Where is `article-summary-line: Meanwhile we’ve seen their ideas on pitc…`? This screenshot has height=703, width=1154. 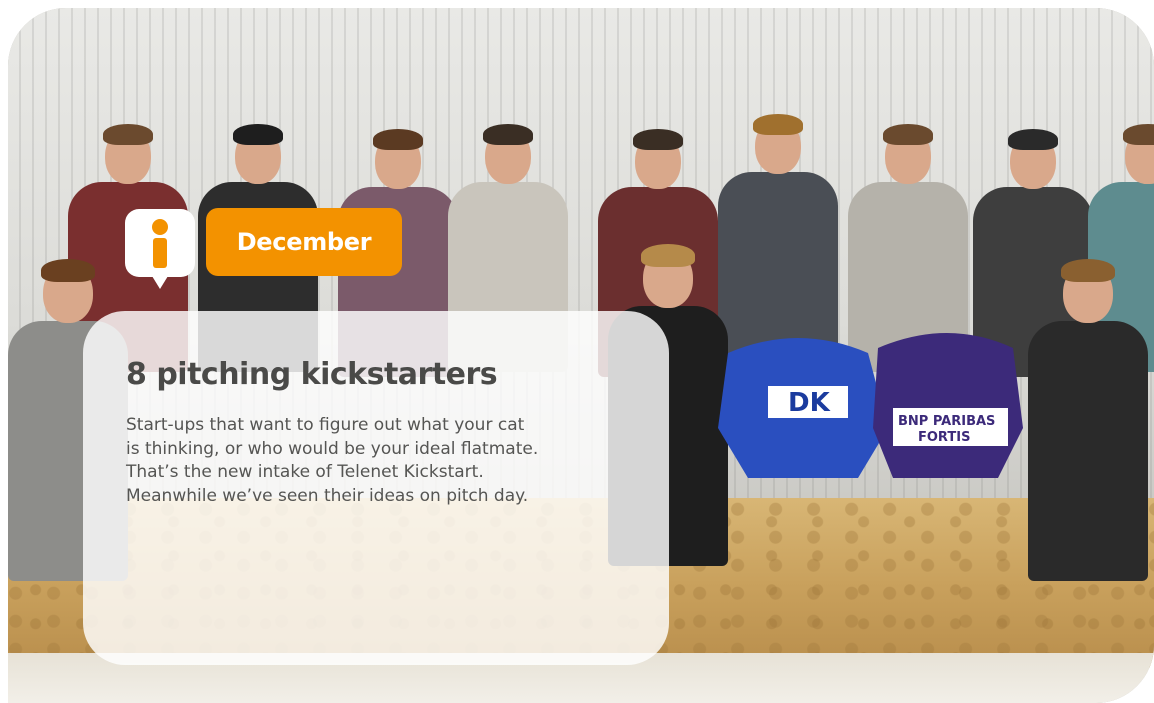 article-summary-line: Meanwhile we’ve seen their ideas on pitc… is located at coordinates (327, 495).